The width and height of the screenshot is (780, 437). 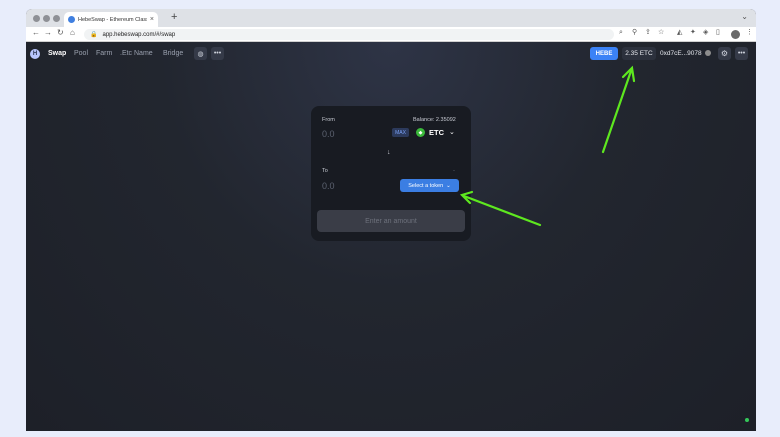 I want to click on nav-farm: Farm, so click(x=104, y=53).